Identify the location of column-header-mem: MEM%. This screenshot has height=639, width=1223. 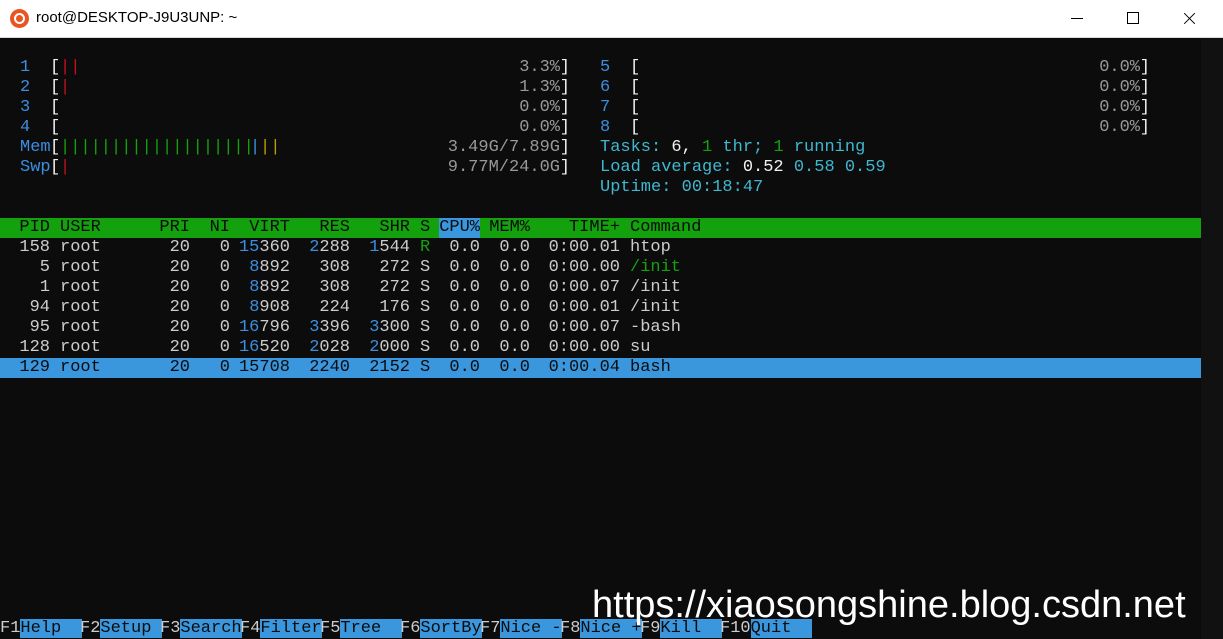
(509, 228).